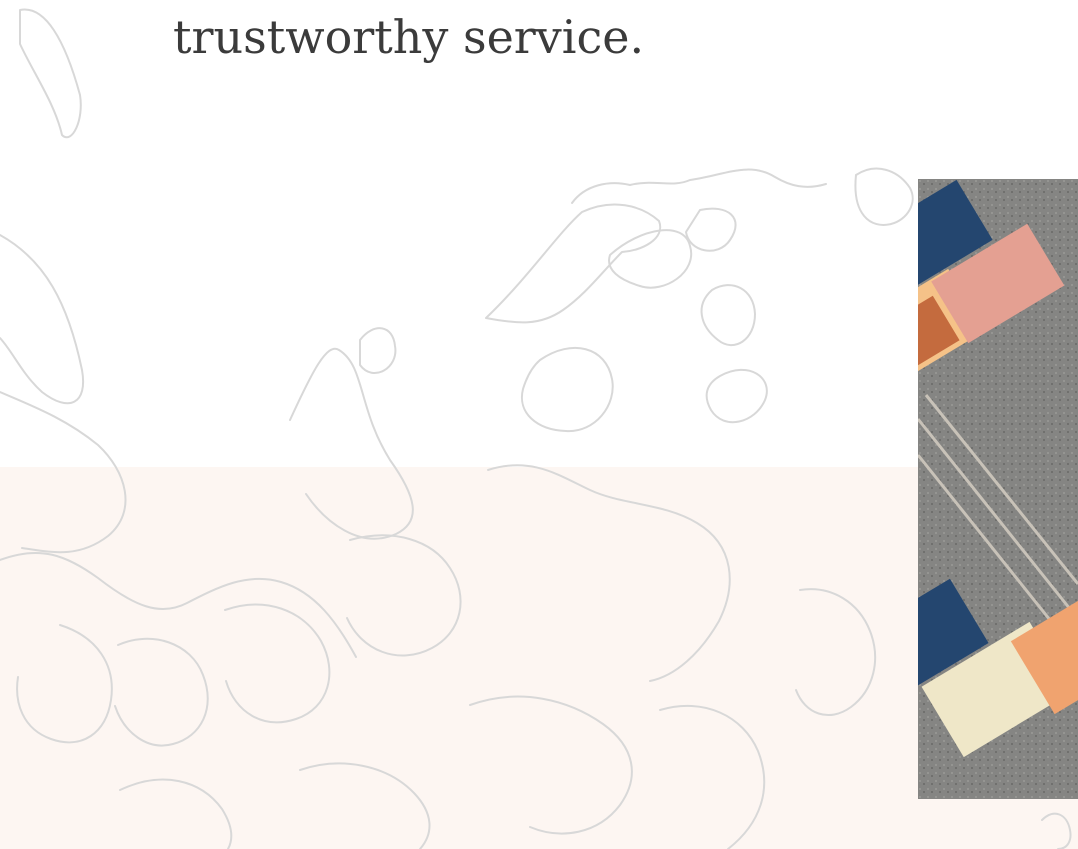 This screenshot has width=1078, height=849. What do you see at coordinates (409, 37) in the screenshot?
I see `hero-copy-line: trustworthy service.` at bounding box center [409, 37].